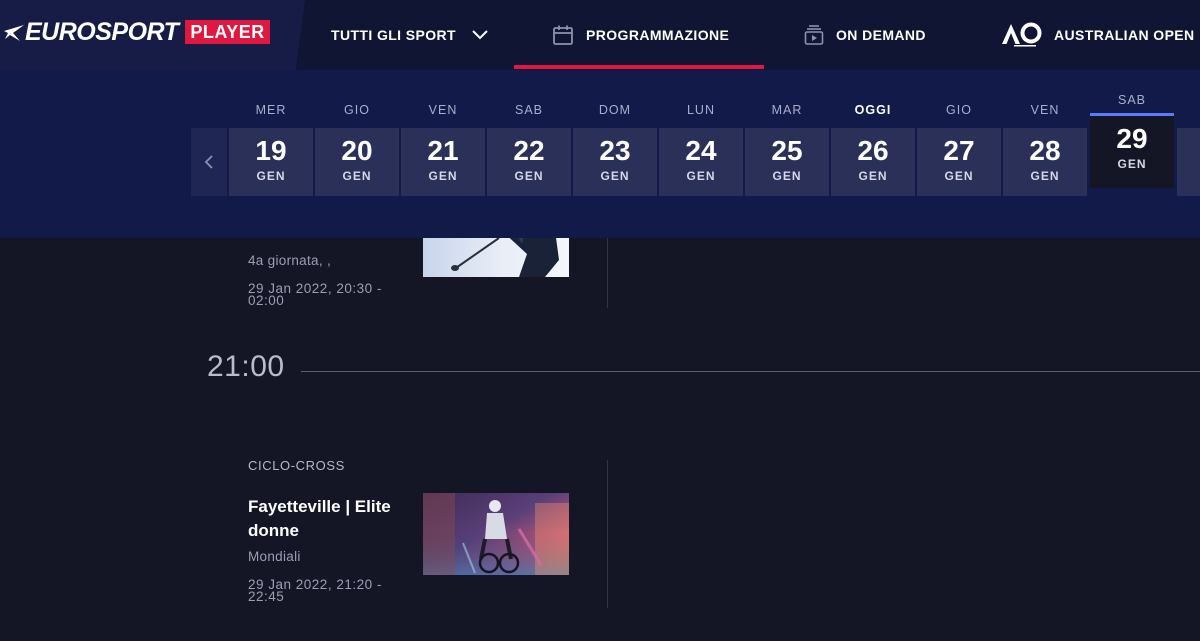 The width and height of the screenshot is (1200, 641). I want to click on date-number: 20, so click(357, 150).